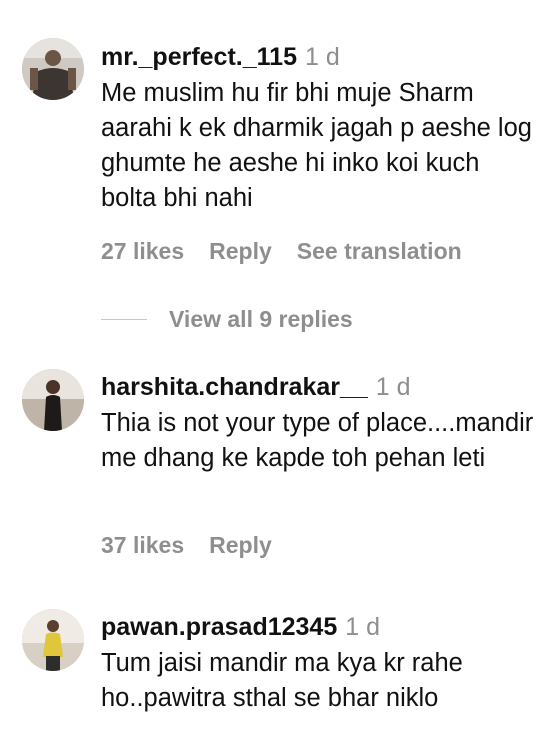 The width and height of the screenshot is (558, 732). Describe the element at coordinates (142, 251) in the screenshot. I see `likes-count: 27 likes` at that location.